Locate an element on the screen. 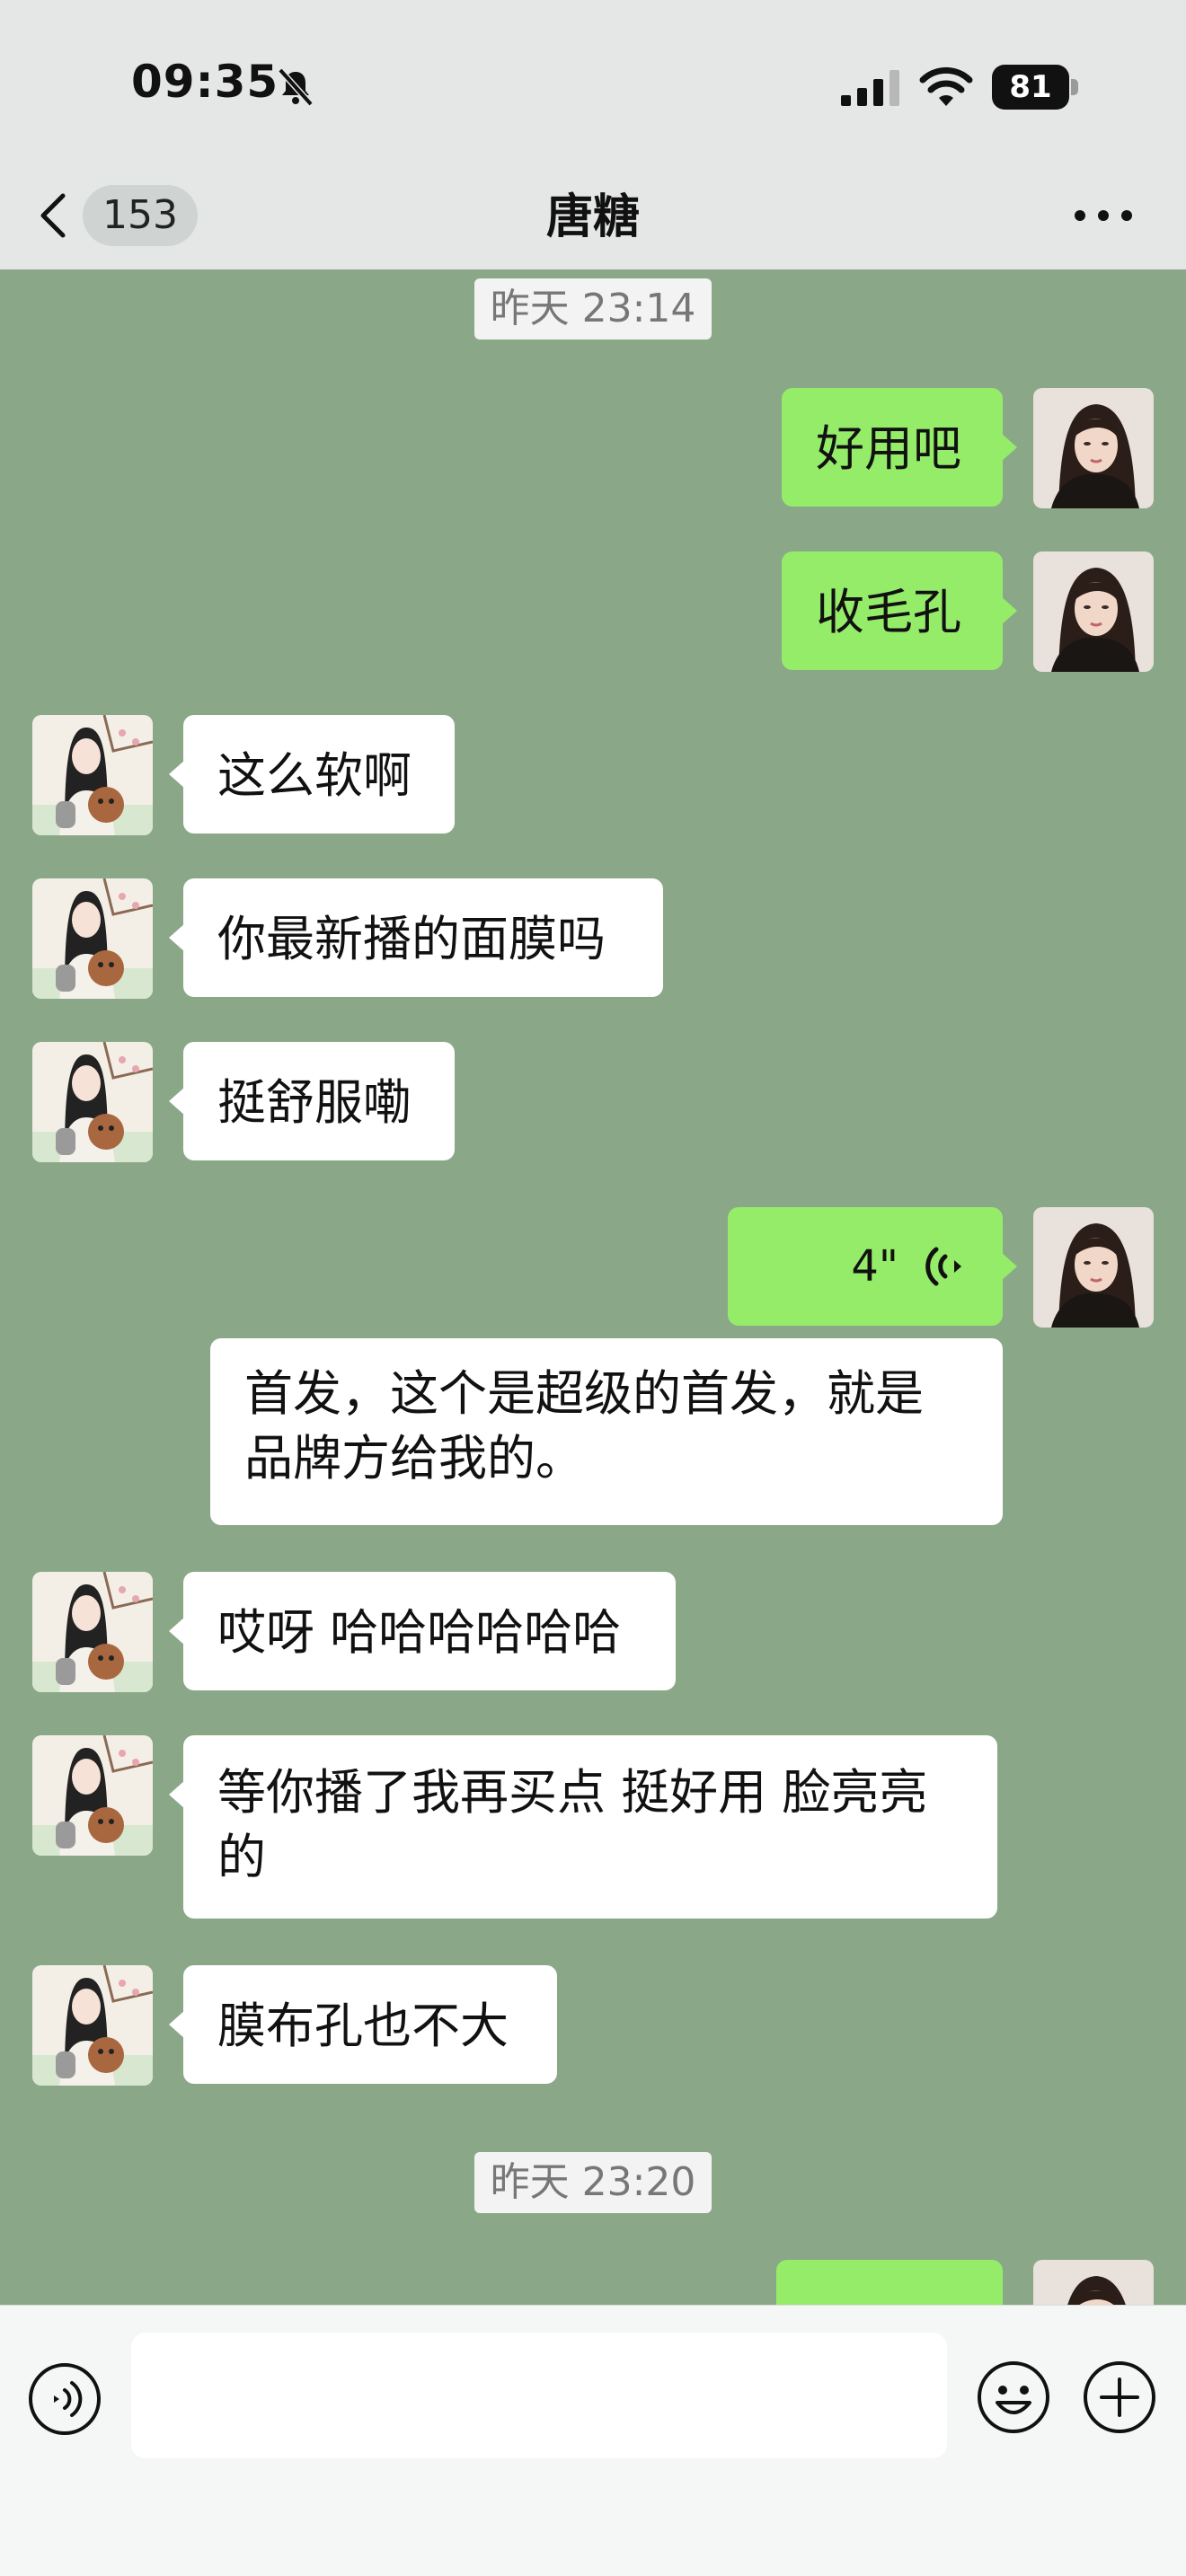 The height and width of the screenshot is (2576, 1186). battery-level: 81 is located at coordinates (1030, 87).